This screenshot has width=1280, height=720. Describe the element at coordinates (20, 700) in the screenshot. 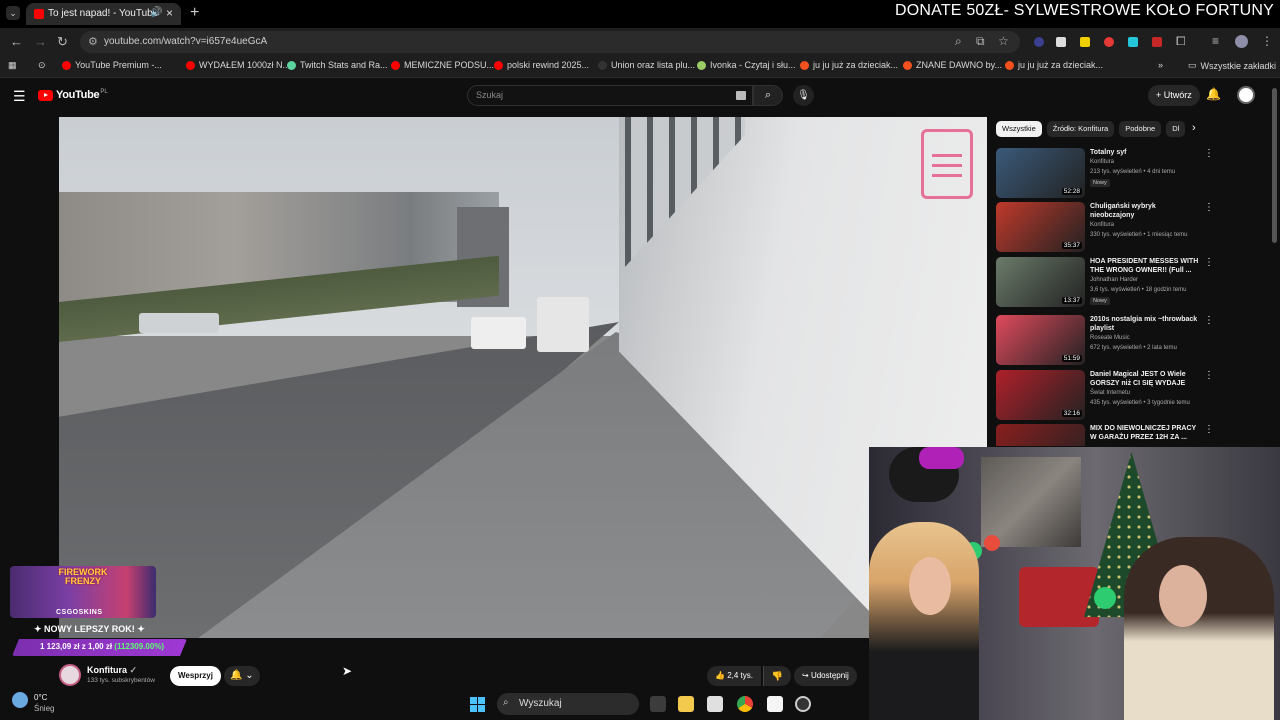

I see `weather-icon` at that location.